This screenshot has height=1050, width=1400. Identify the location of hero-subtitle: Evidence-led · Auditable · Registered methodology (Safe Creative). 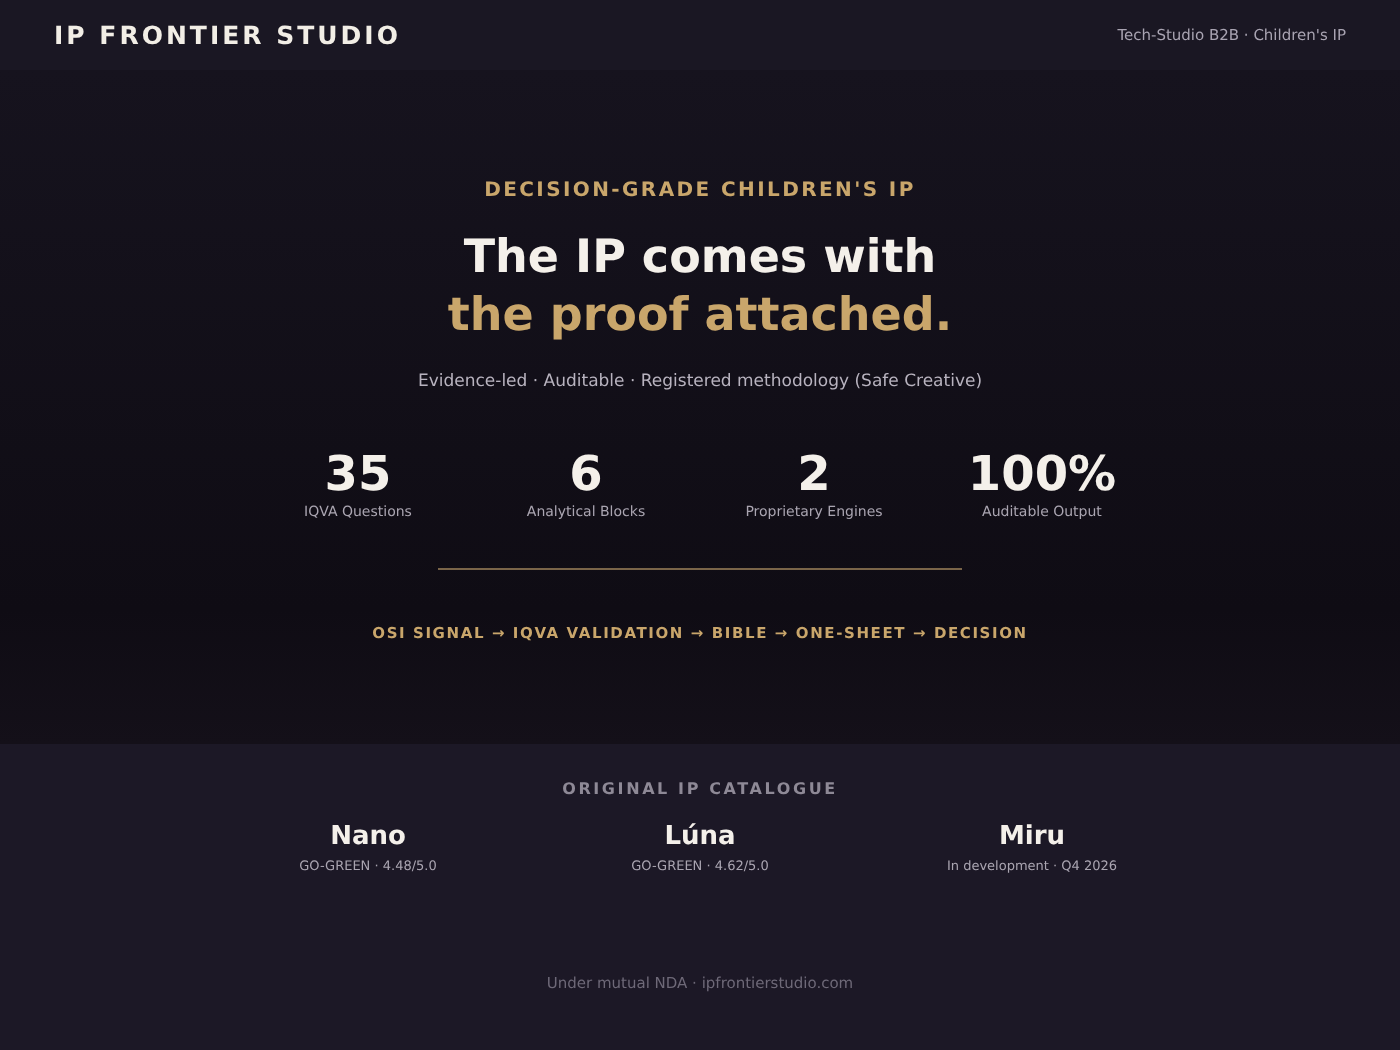
(700, 382).